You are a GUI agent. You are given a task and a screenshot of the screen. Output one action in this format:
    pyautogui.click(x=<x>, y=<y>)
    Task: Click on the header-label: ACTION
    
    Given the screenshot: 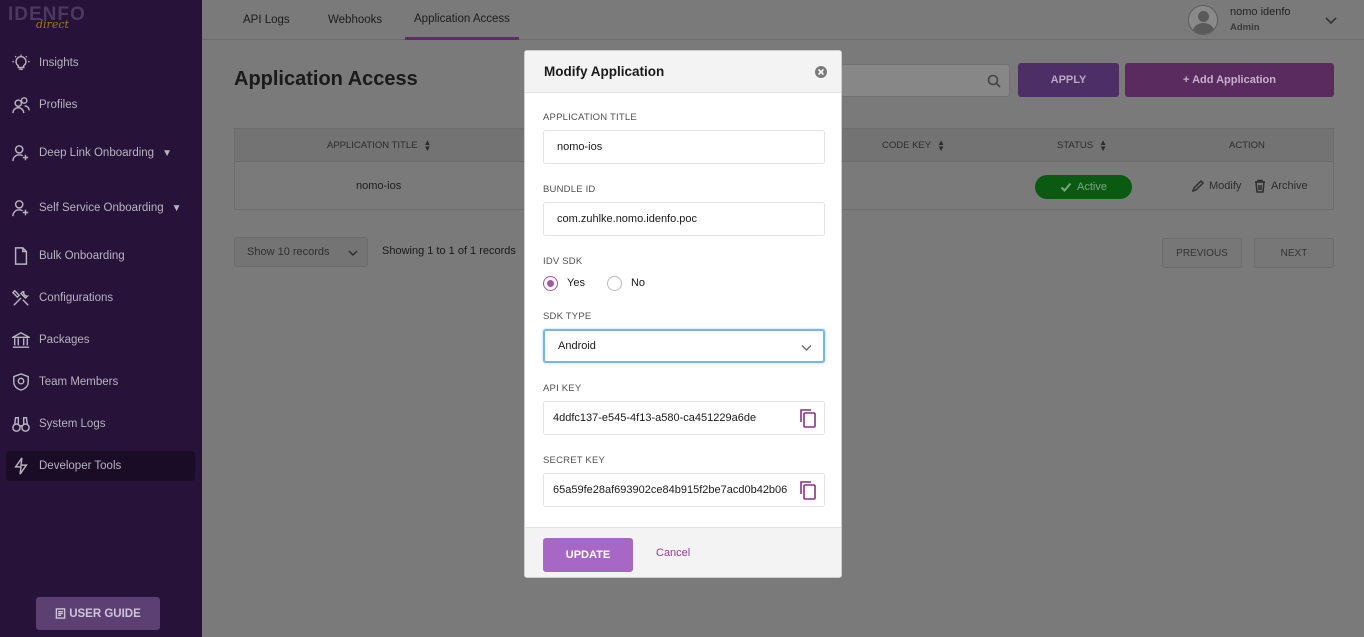 What is the action you would take?
    pyautogui.click(x=1247, y=145)
    